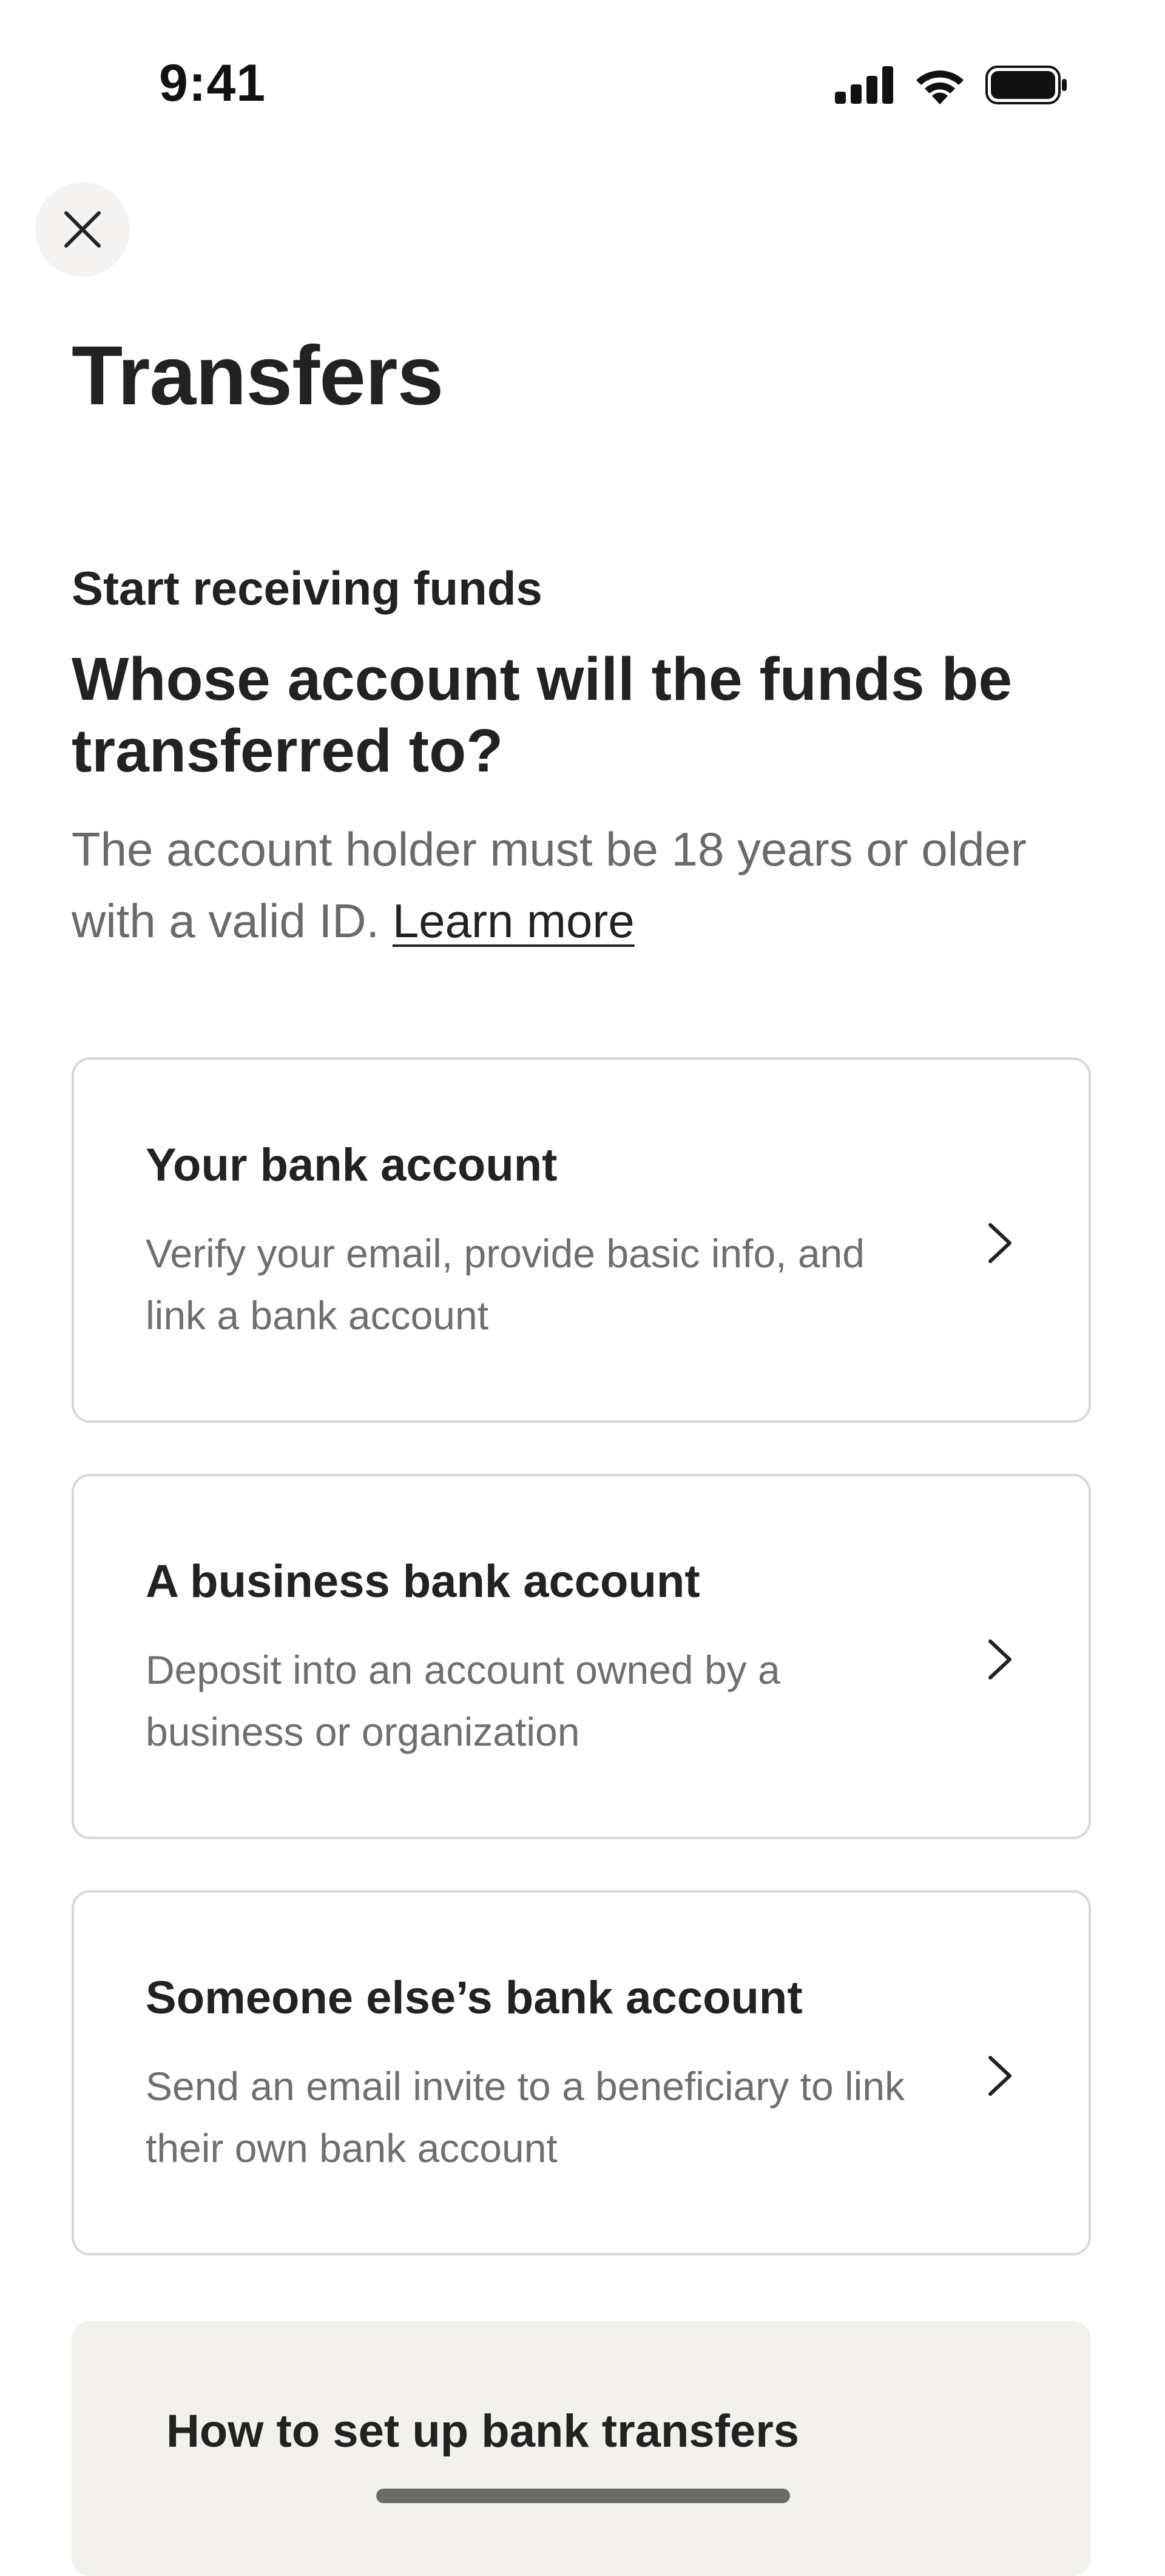  I want to click on cellular-signal-icon, so click(864, 85).